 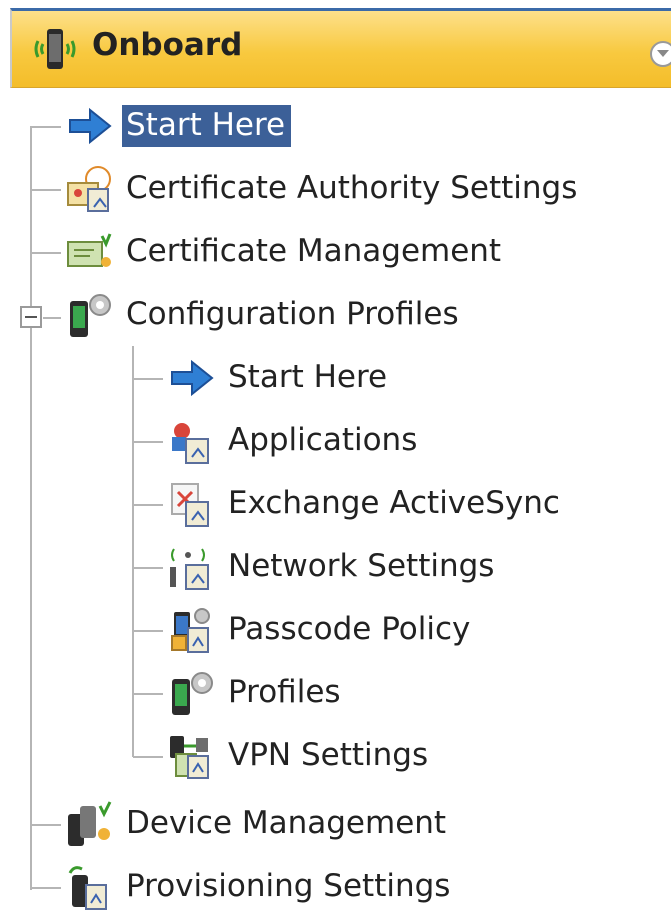 What do you see at coordinates (31, 317) in the screenshot?
I see `collapse-toggle` at bounding box center [31, 317].